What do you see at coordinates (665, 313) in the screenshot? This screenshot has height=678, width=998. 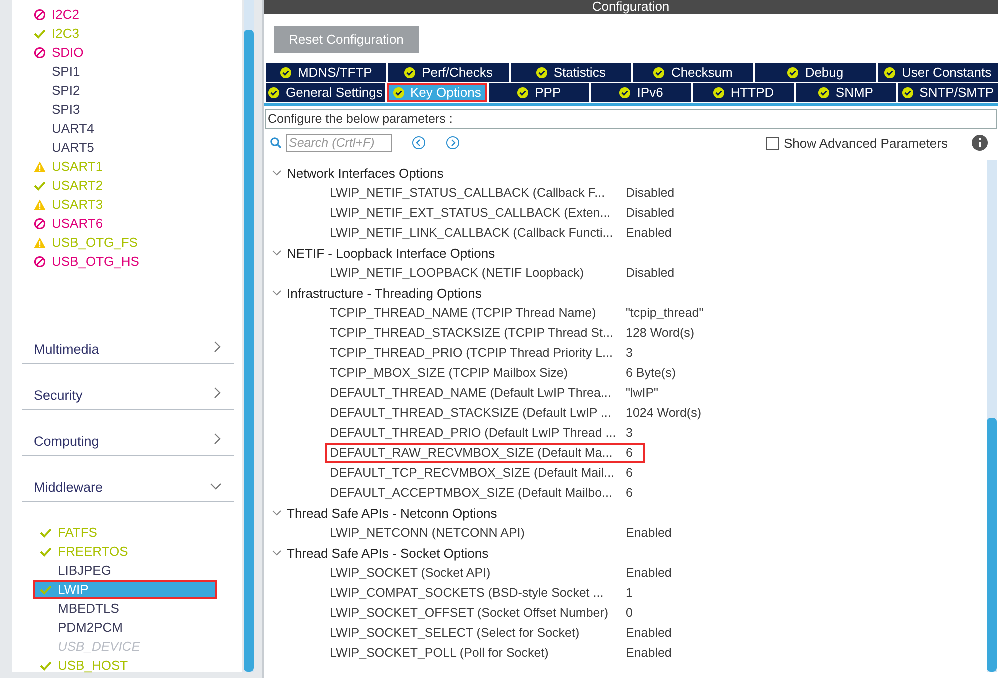 I see `parameter-value: "tcpip_thread"` at bounding box center [665, 313].